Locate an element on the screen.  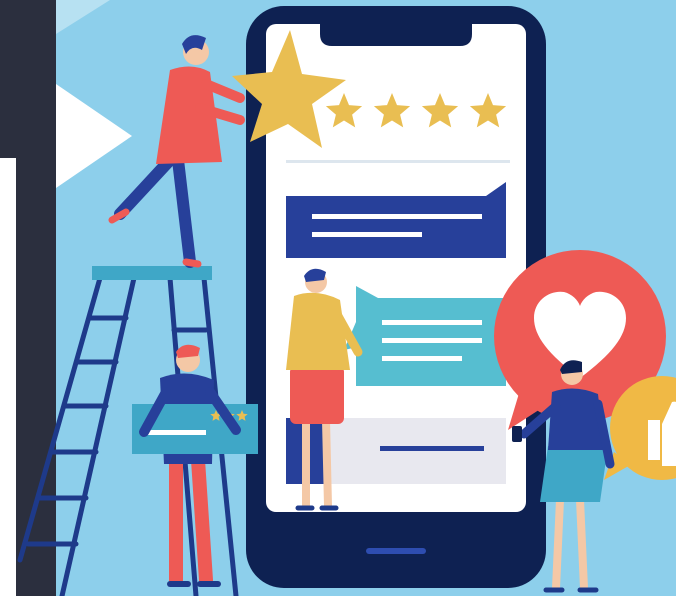
review-bubble-gray is located at coordinates (396, 451).